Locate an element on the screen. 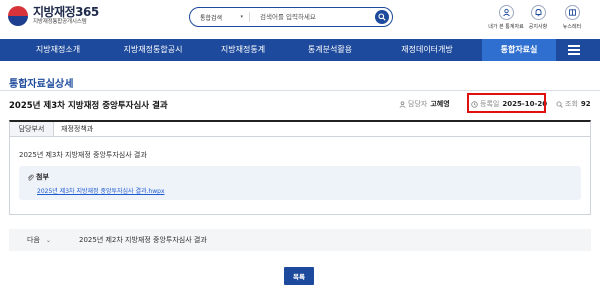 This screenshot has height=293, width=600. nav-item-open-data: 재정데이터개방 is located at coordinates (427, 50).